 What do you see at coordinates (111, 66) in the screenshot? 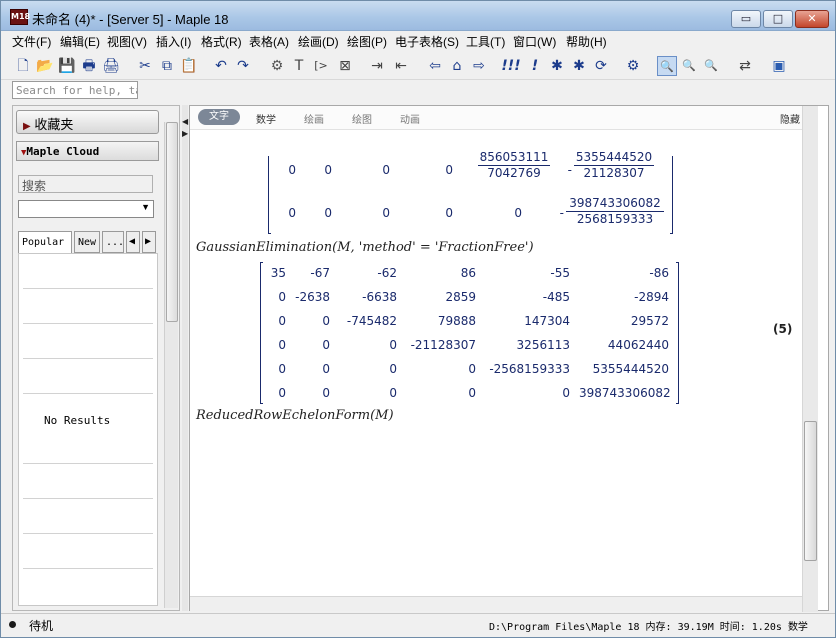
I see `print-preview-icon: 🖨` at bounding box center [111, 66].